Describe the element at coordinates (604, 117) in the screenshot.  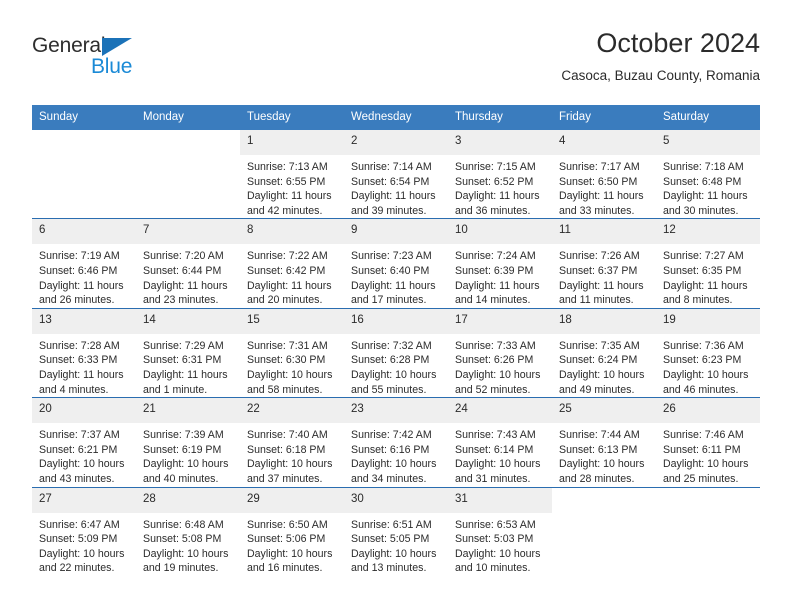
I see `weekday-header-friday: Friday` at that location.